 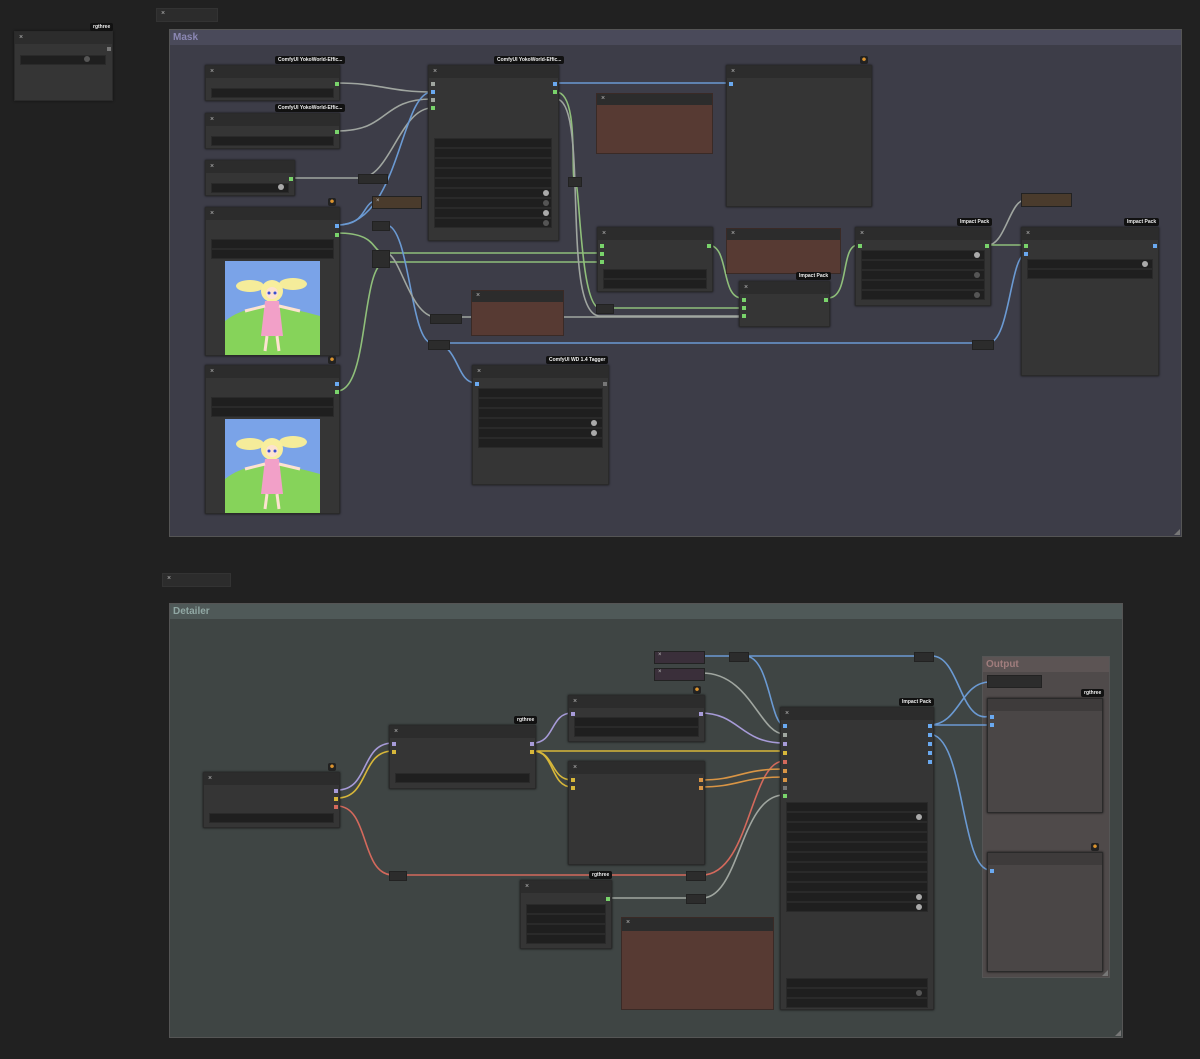 What do you see at coordinates (923, 266) in the screenshot?
I see `impact-node-mid: ×` at bounding box center [923, 266].